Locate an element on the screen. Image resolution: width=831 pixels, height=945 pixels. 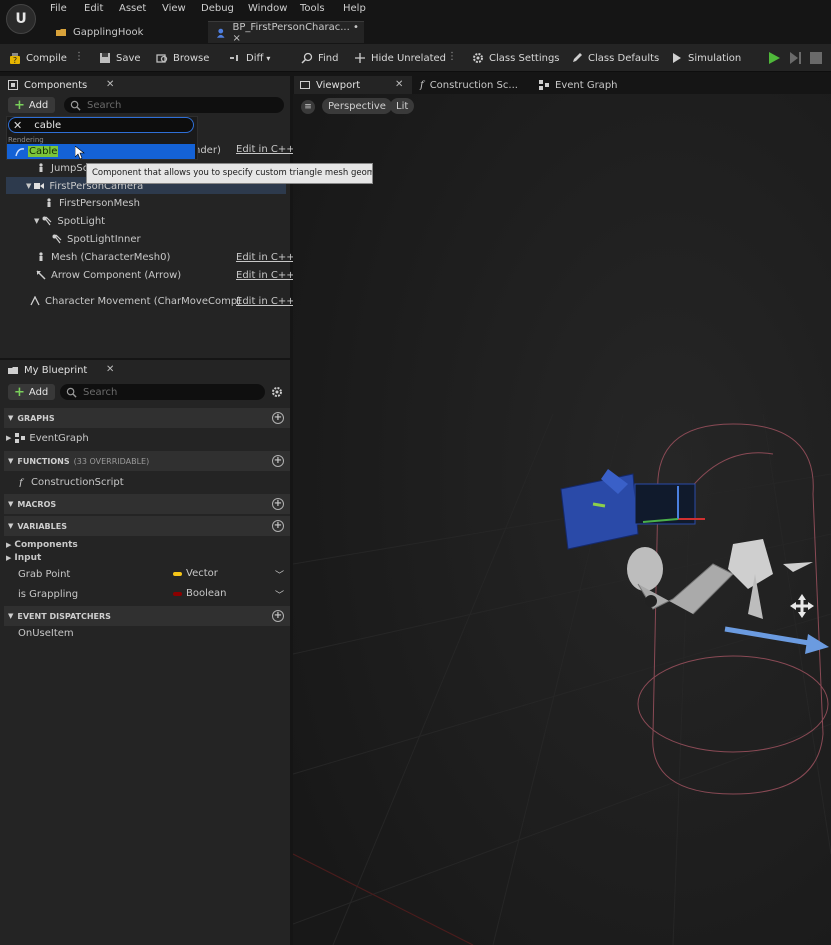
var-group-label: Input is located at coordinates (28, 558).